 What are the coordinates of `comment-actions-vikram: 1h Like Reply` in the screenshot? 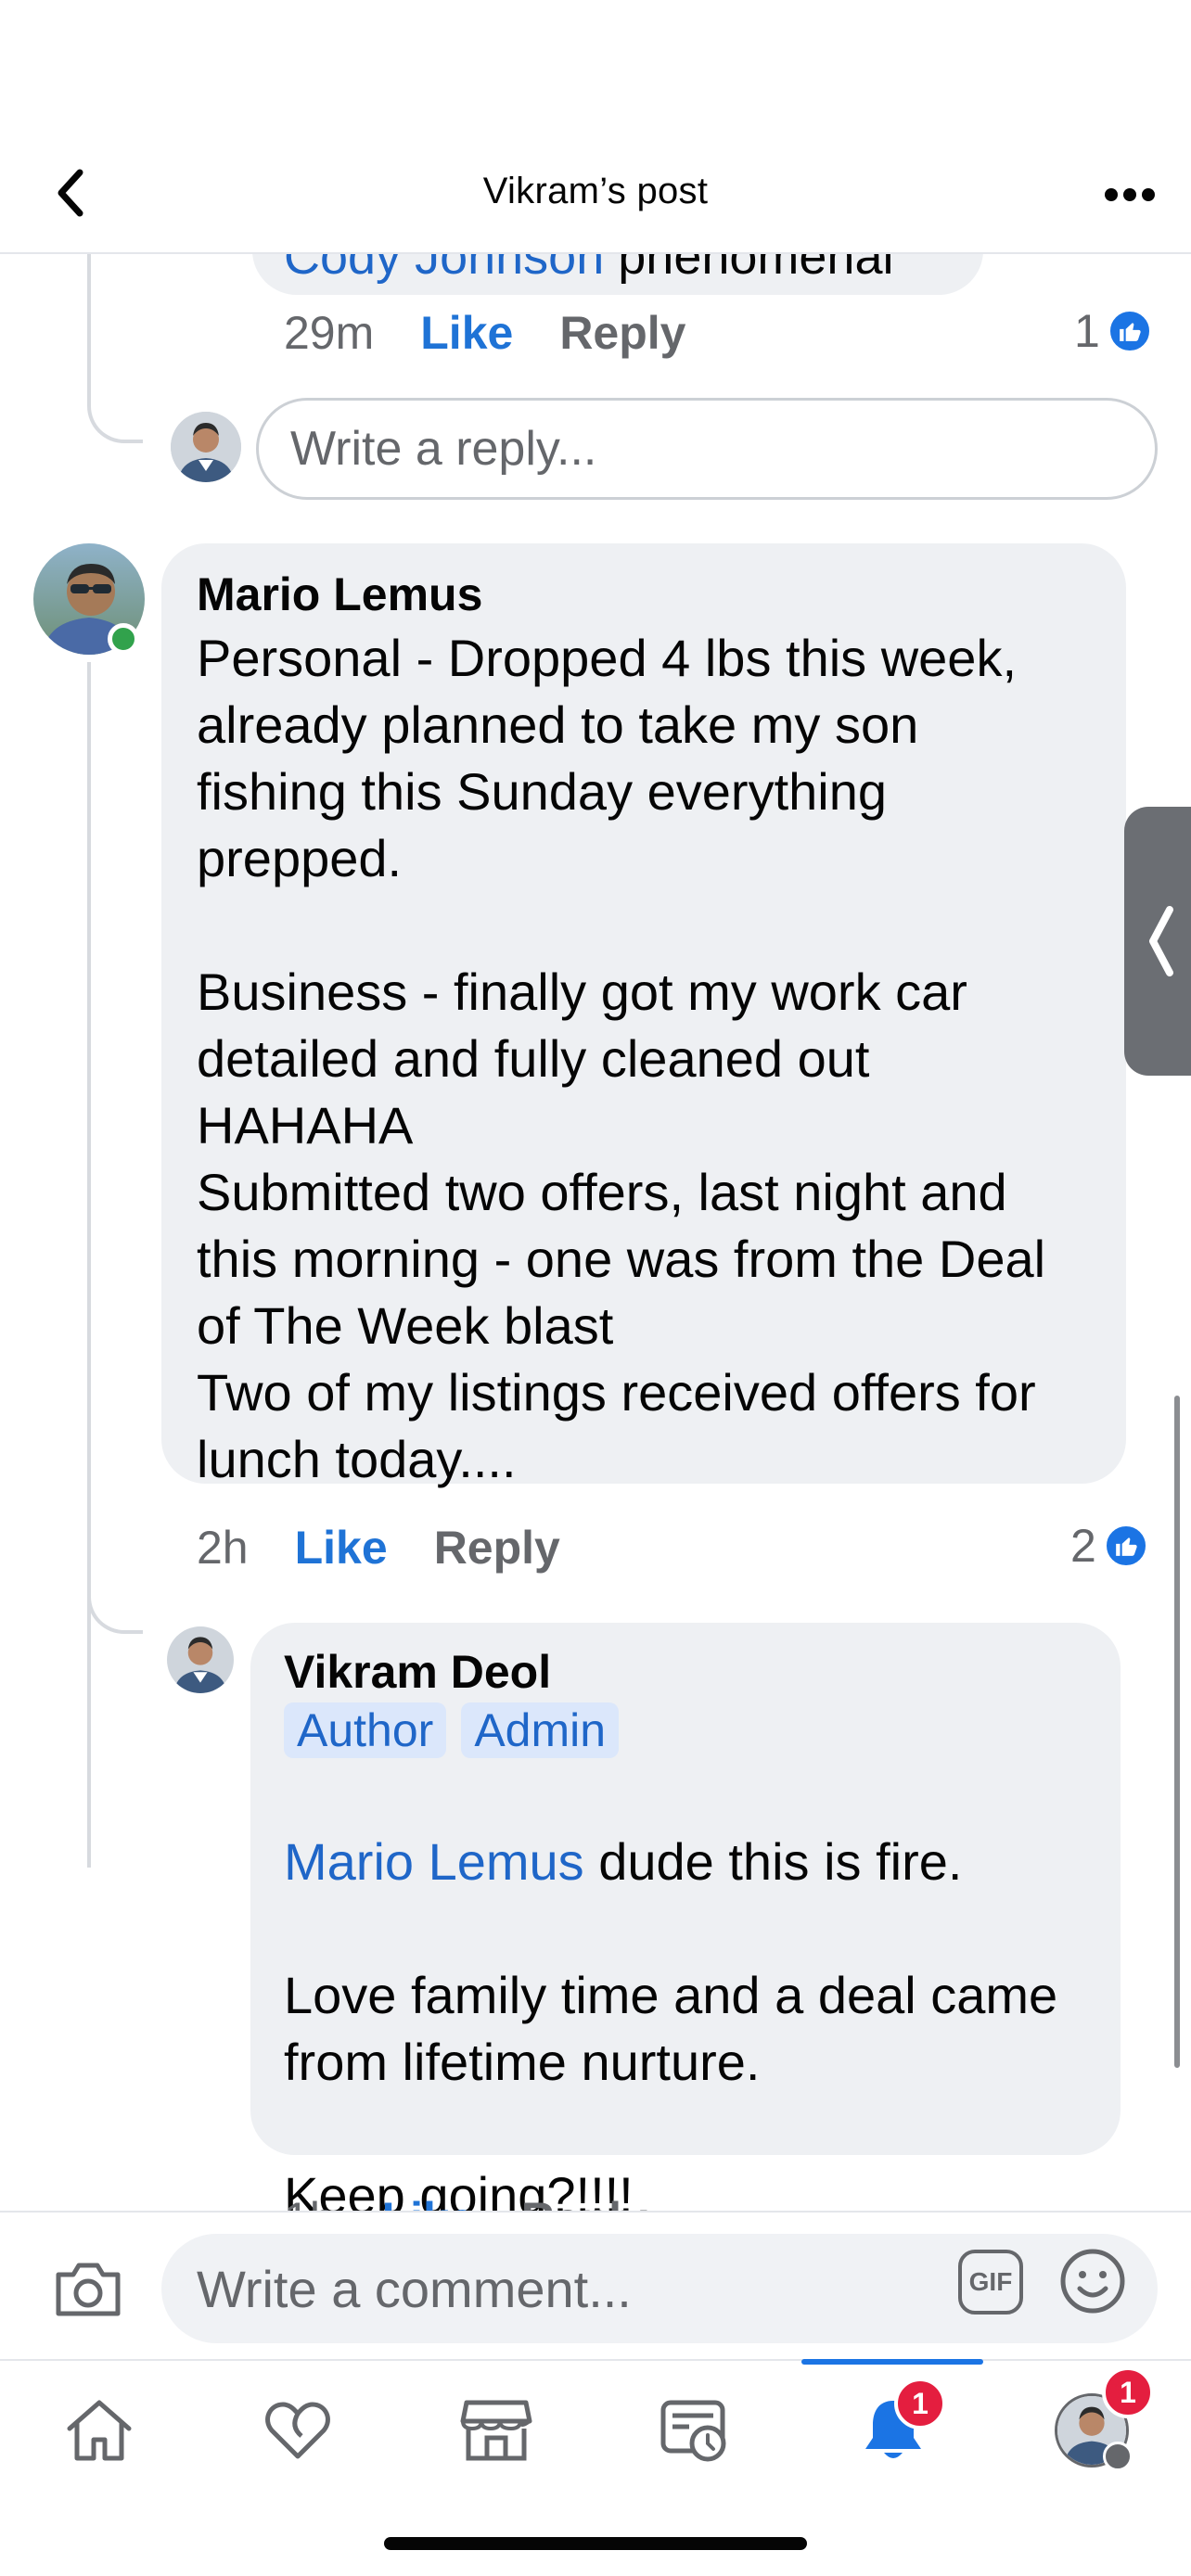 It's located at (465, 2199).